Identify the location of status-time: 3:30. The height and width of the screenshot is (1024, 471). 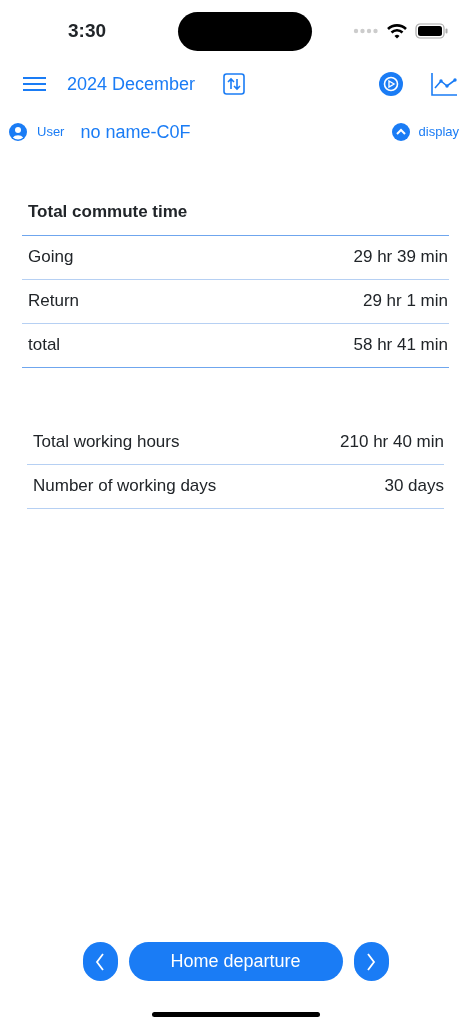
(87, 30).